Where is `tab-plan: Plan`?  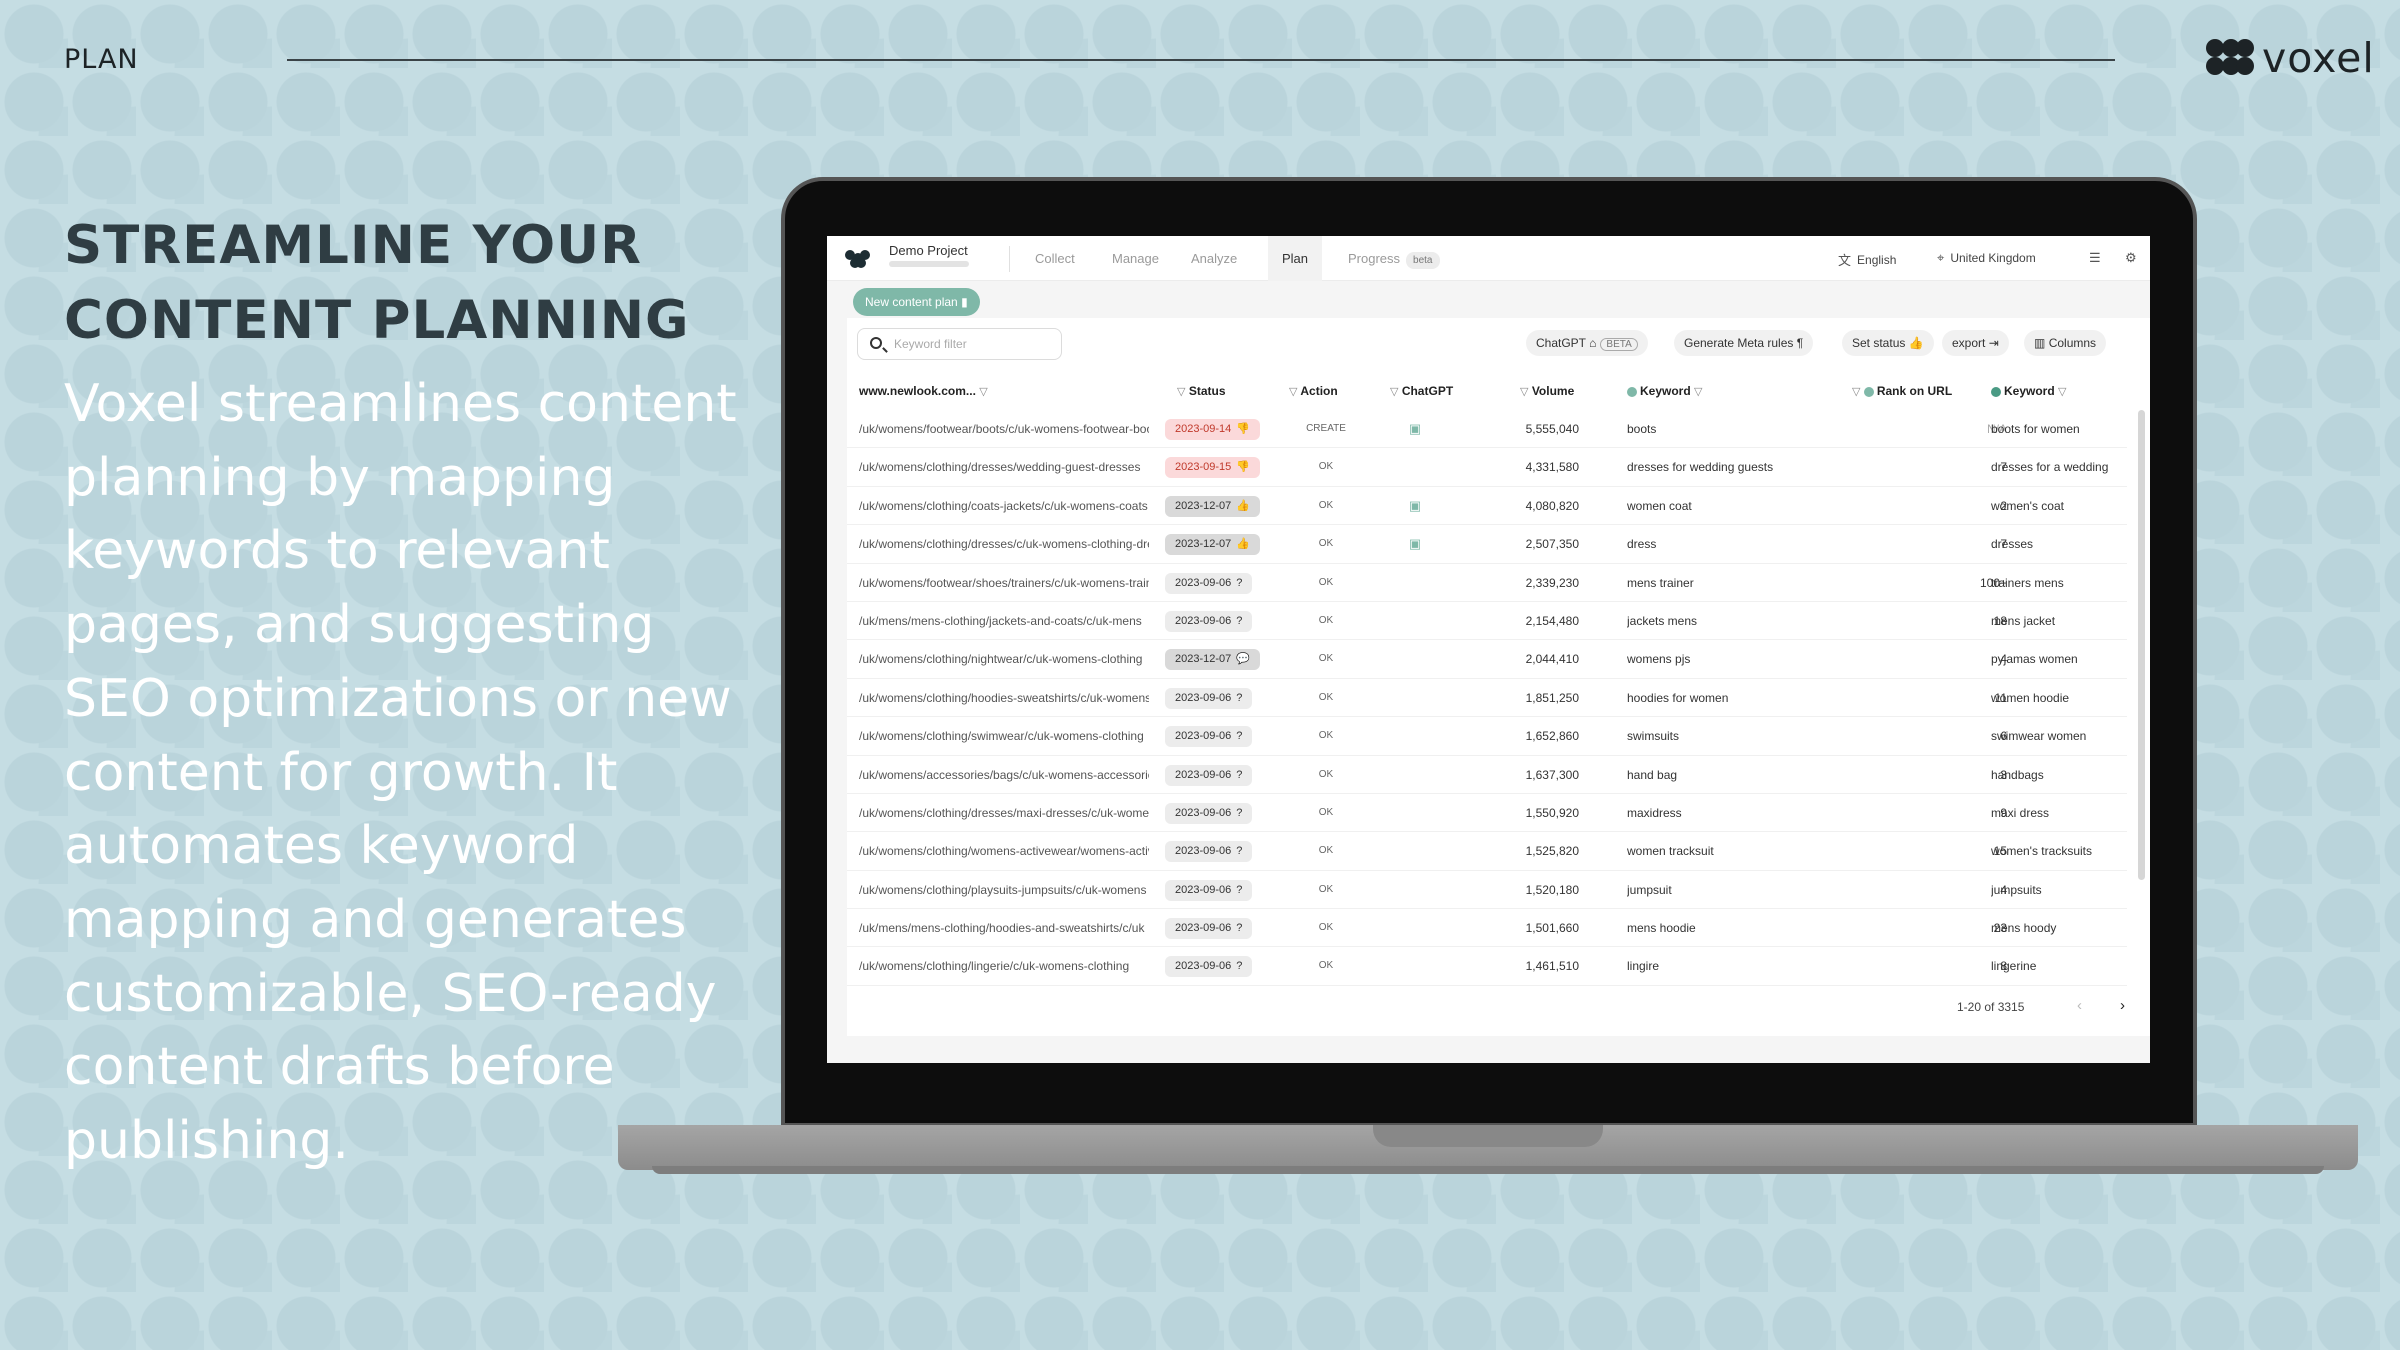
tab-plan: Plan is located at coordinates (1295, 258).